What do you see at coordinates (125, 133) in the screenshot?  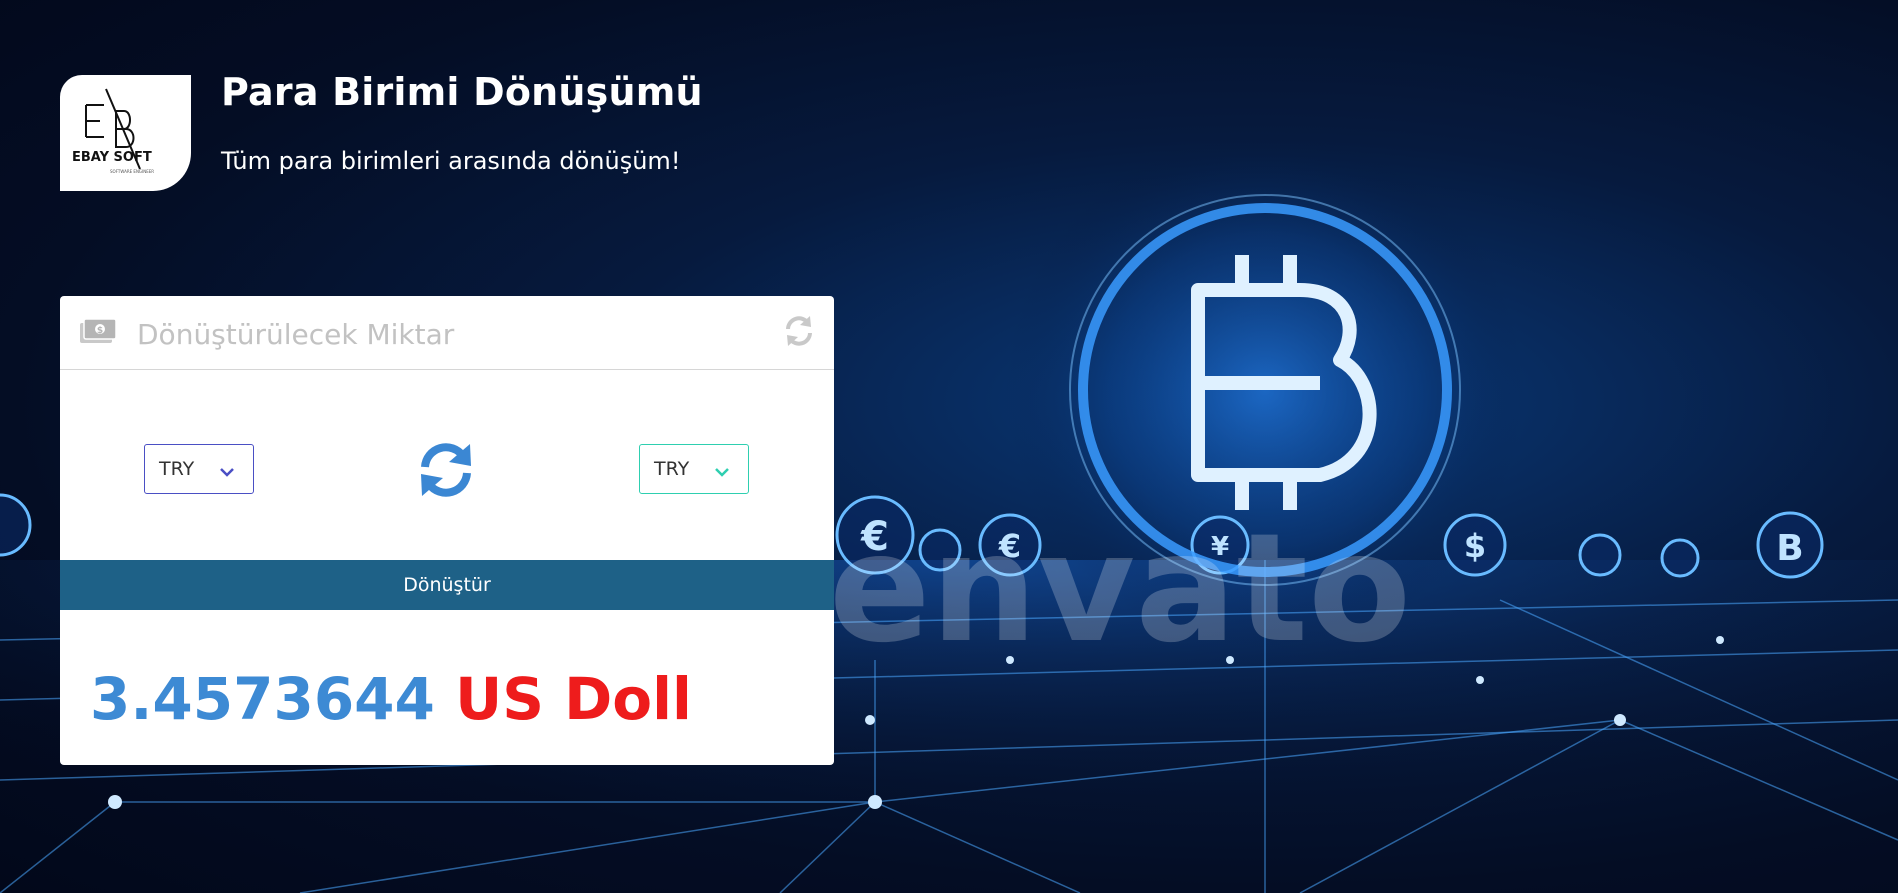 I see `ebaysoft-logo: EBAY SOFT SOFTWARE ENGINEER` at bounding box center [125, 133].